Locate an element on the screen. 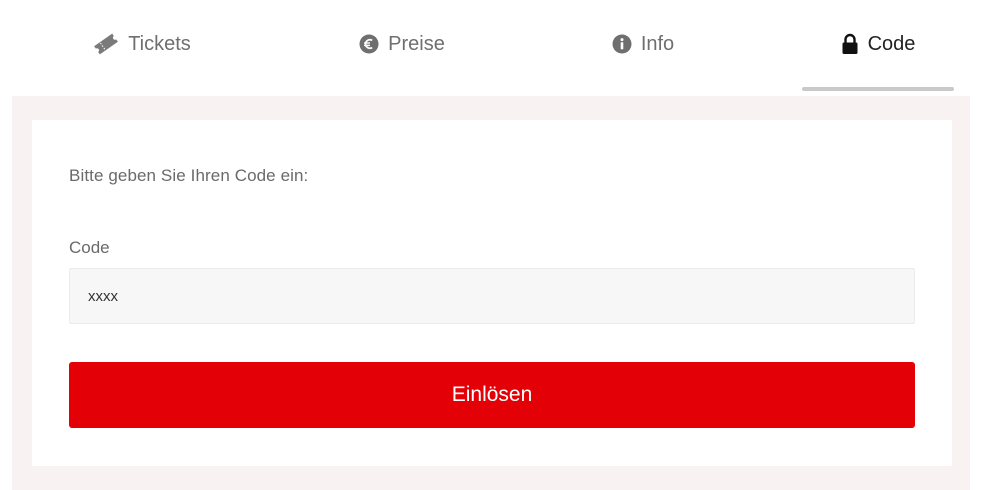 Image resolution: width=981 pixels, height=490 pixels. tab-code-label: Code is located at coordinates (891, 43).